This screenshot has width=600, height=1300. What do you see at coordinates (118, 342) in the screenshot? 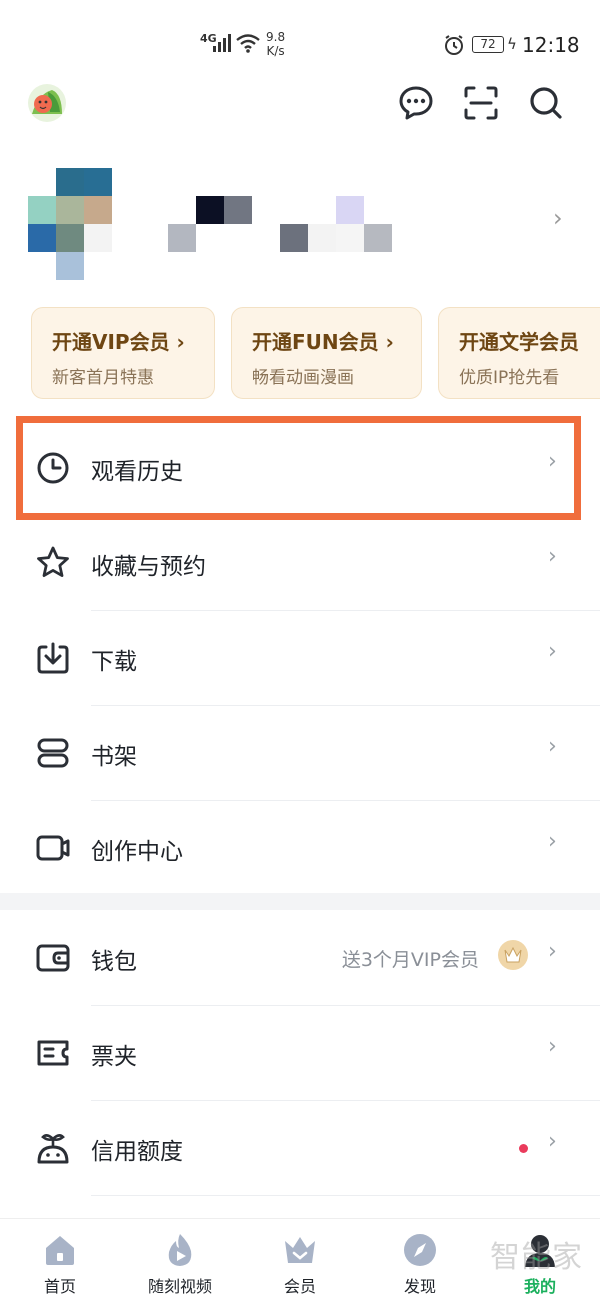
I see `vip-card-title: 开通VIP会员 ›` at bounding box center [118, 342].